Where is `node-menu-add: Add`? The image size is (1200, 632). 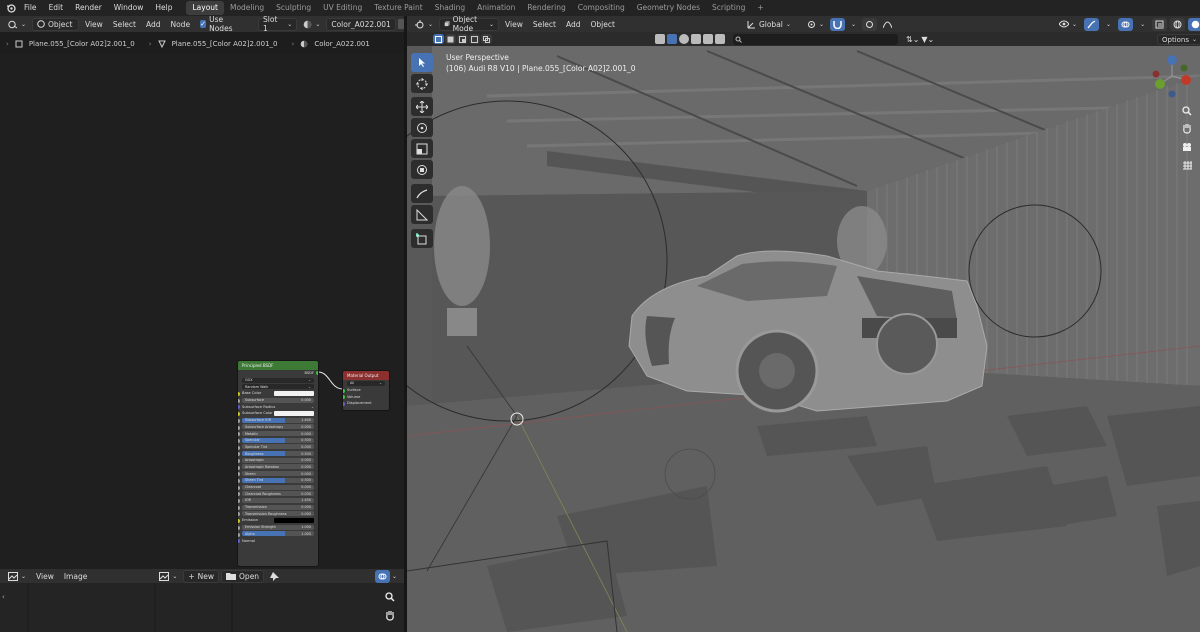
node-menu-add: Add is located at coordinates (153, 24).